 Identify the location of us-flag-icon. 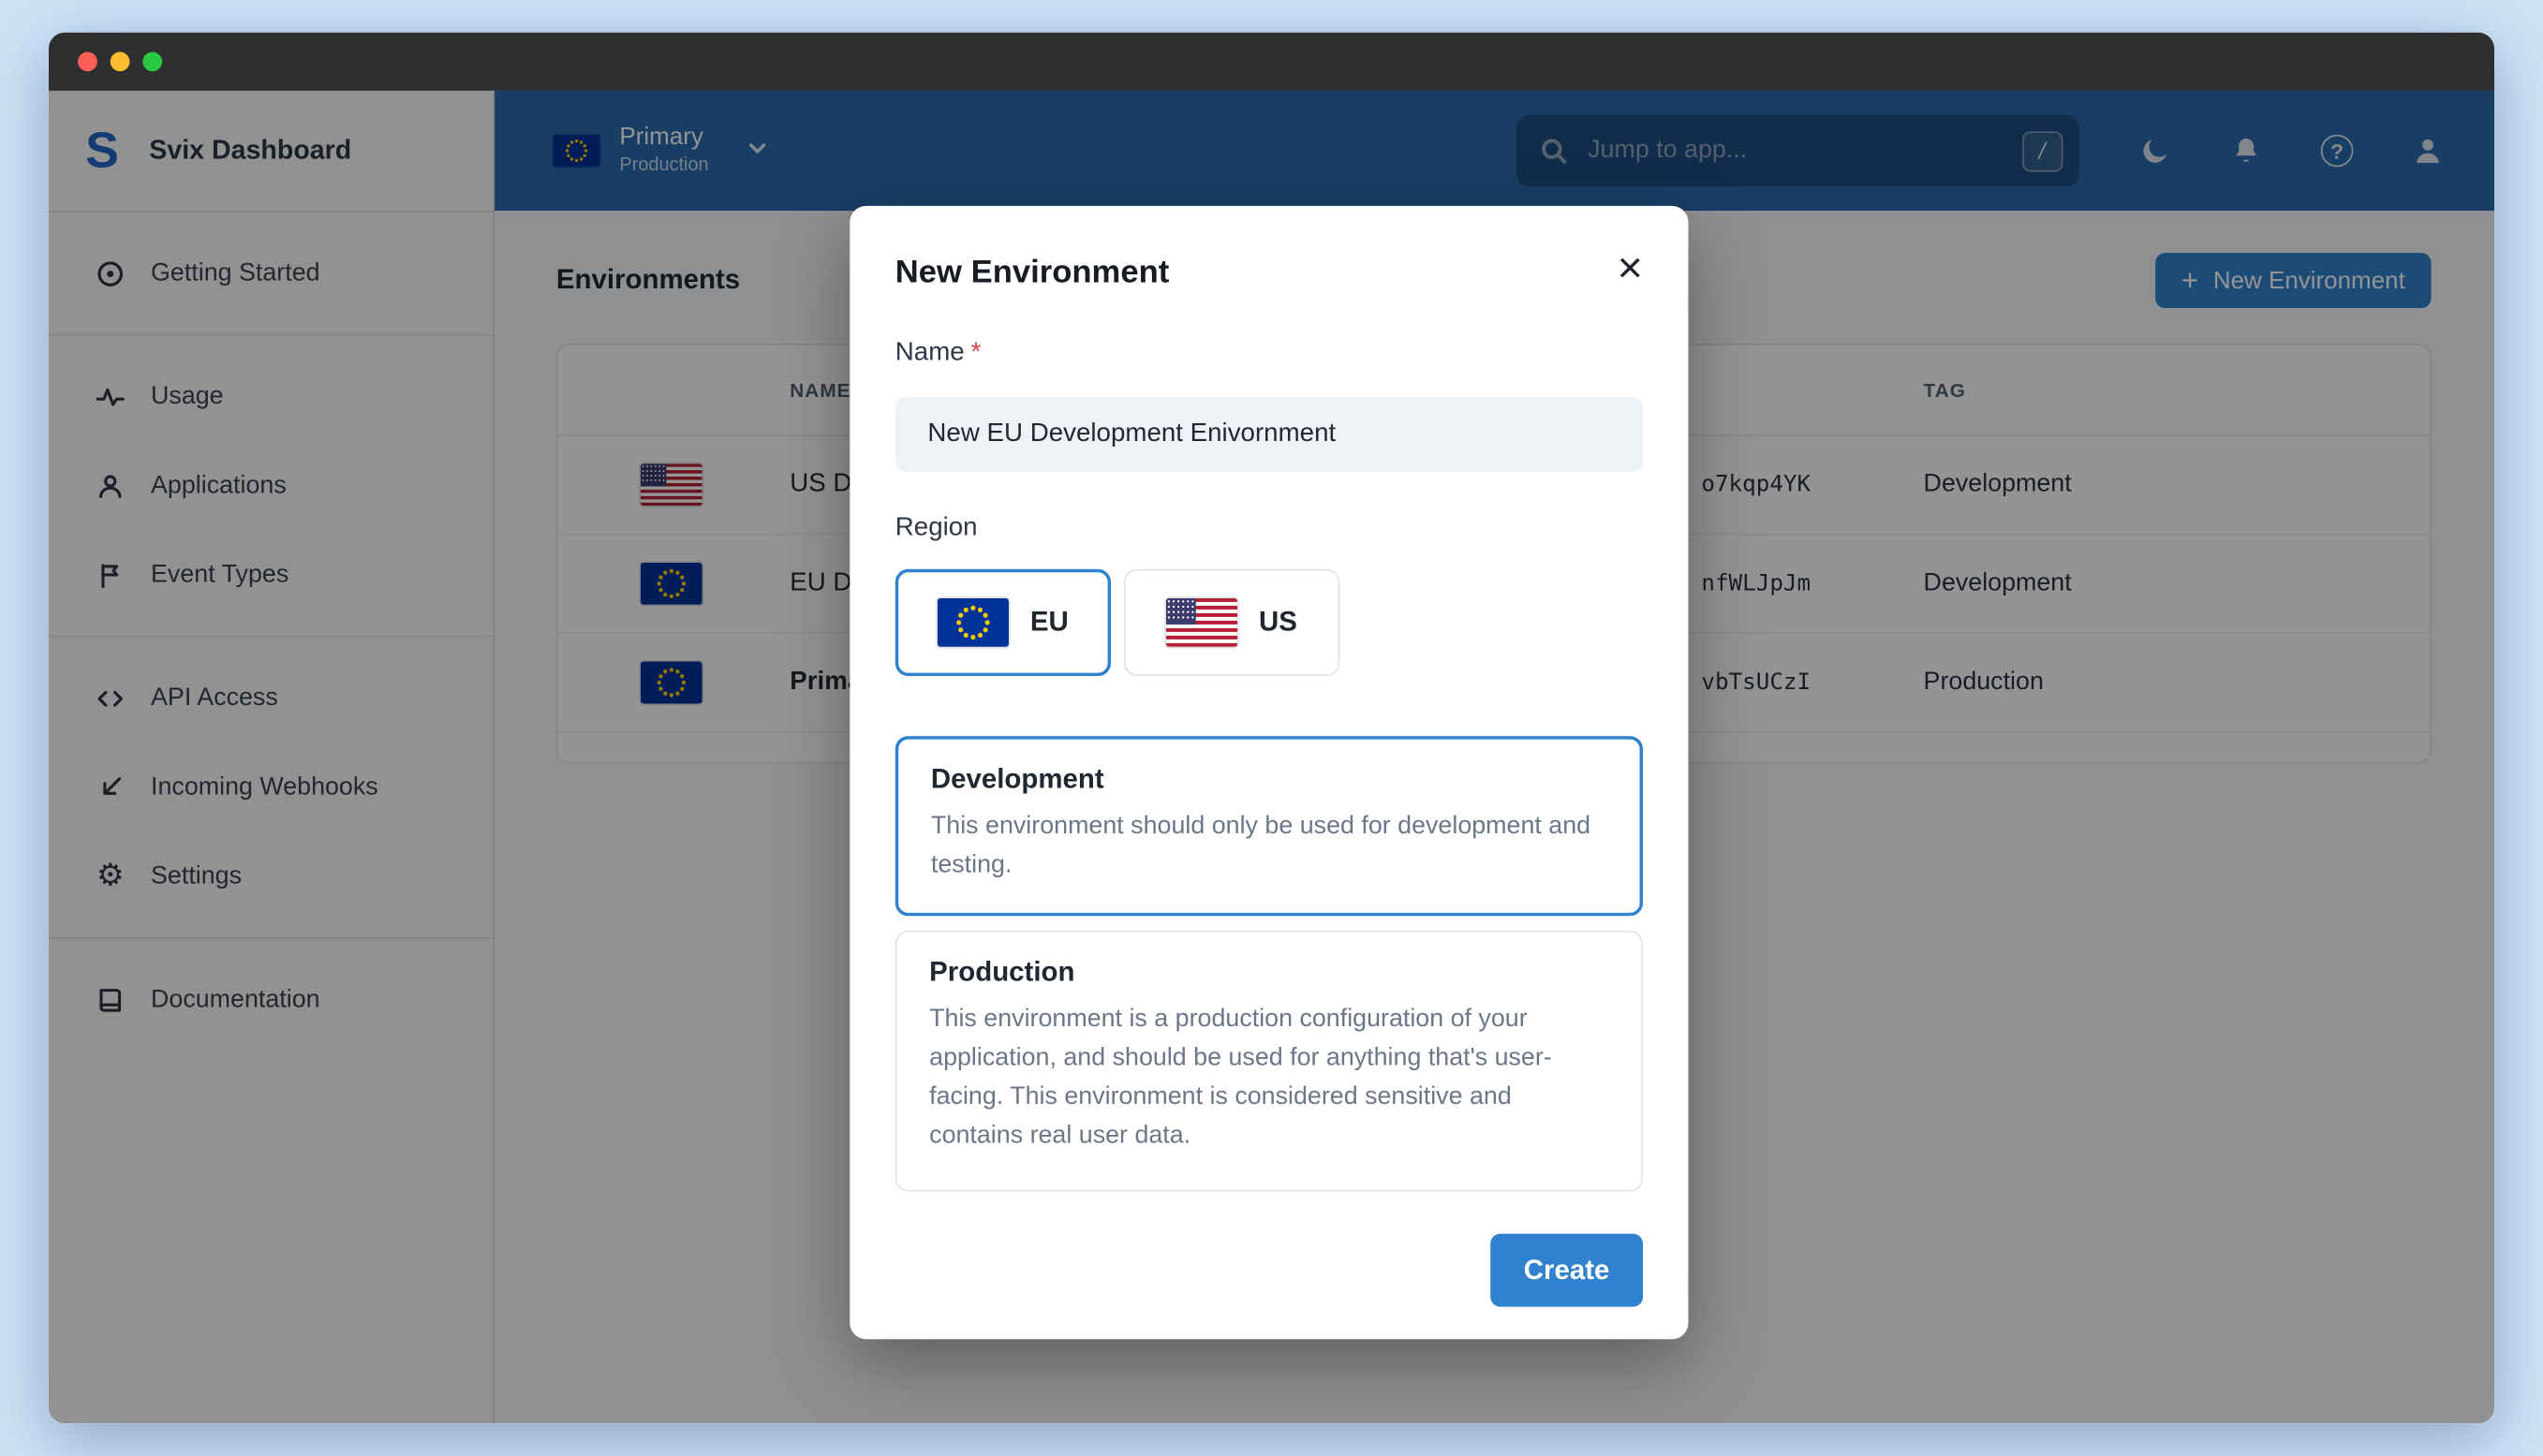
(1202, 622).